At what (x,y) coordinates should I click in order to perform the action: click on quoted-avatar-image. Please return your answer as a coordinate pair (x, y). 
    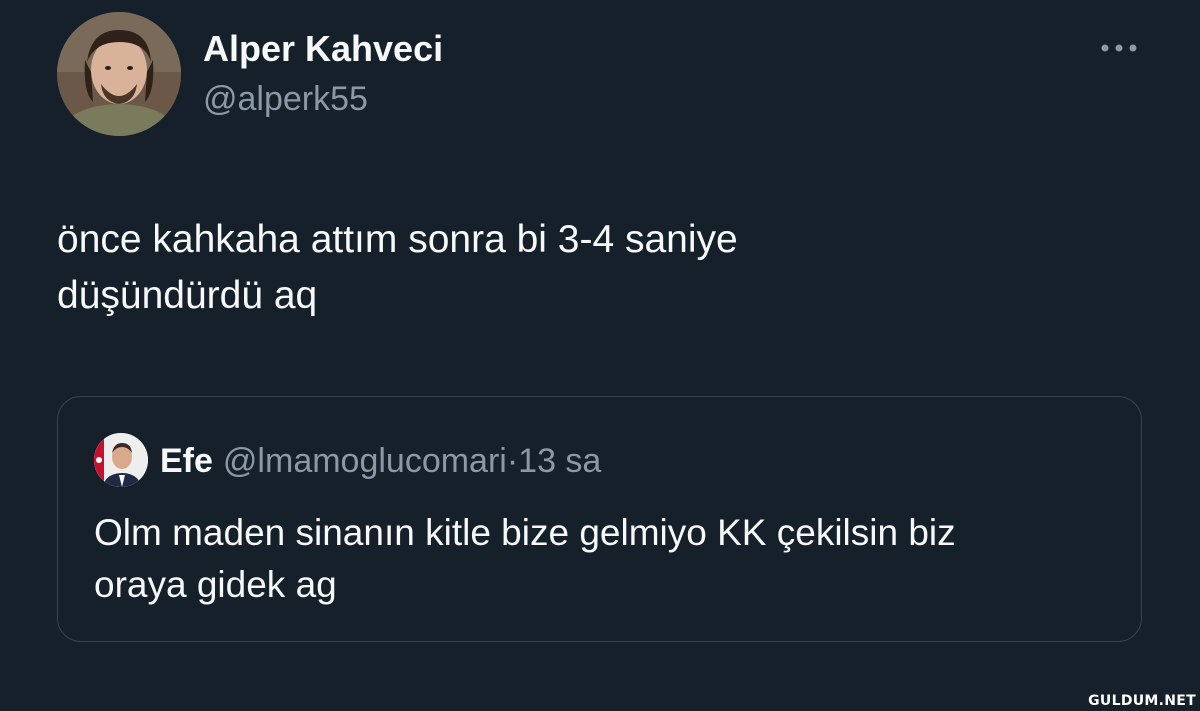
    Looking at the image, I should click on (121, 460).